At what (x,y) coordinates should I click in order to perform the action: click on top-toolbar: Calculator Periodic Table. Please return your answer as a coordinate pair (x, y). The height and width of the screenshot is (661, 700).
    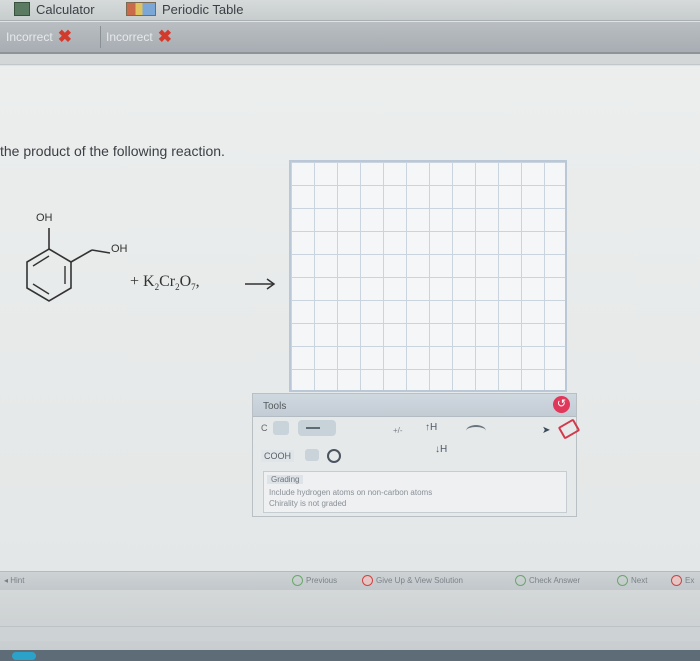
    Looking at the image, I should click on (350, 10).